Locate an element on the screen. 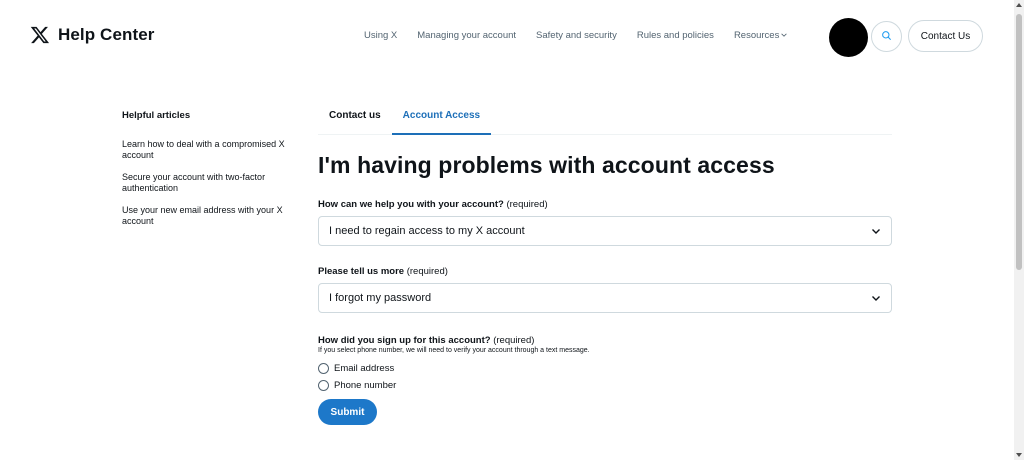  tab-account-access: Account Access is located at coordinates (441, 117).